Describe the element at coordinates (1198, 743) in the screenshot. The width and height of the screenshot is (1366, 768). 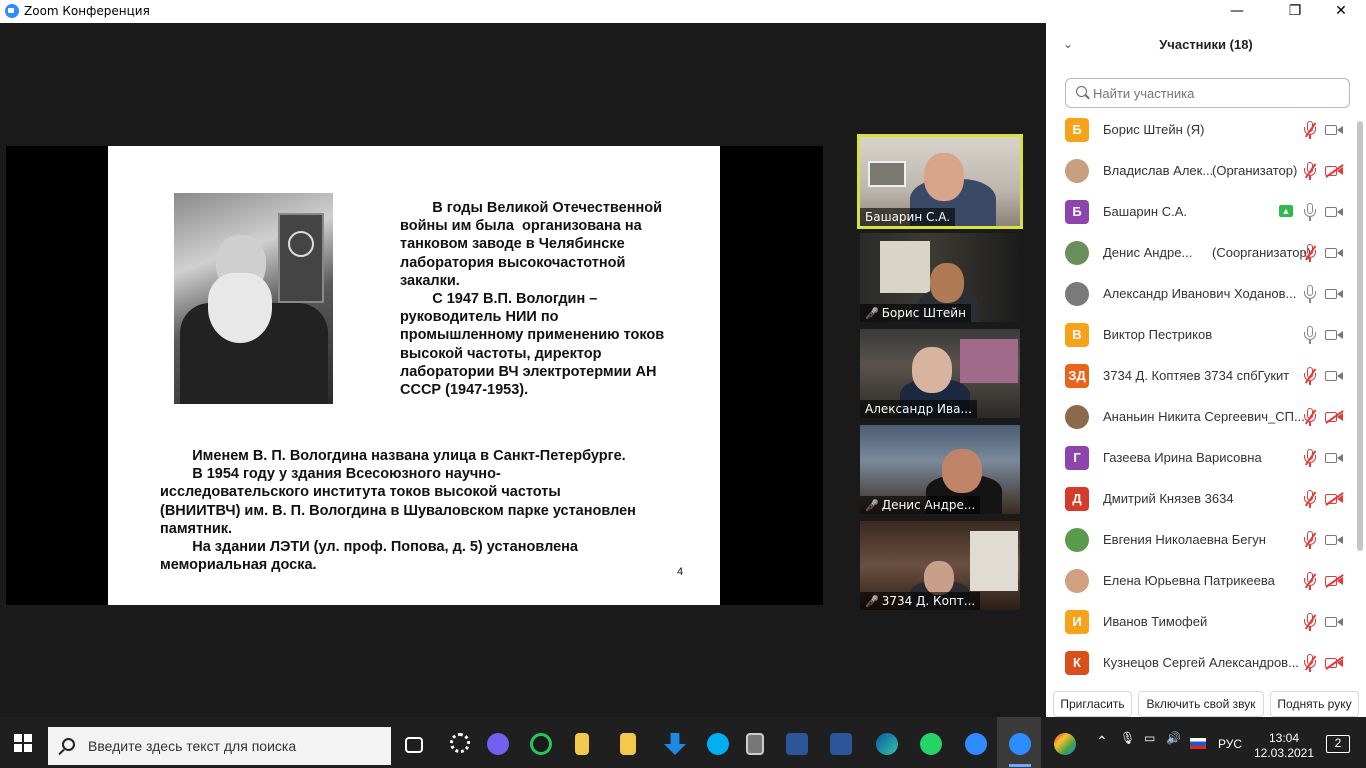
I see `russian-flag-icon` at that location.